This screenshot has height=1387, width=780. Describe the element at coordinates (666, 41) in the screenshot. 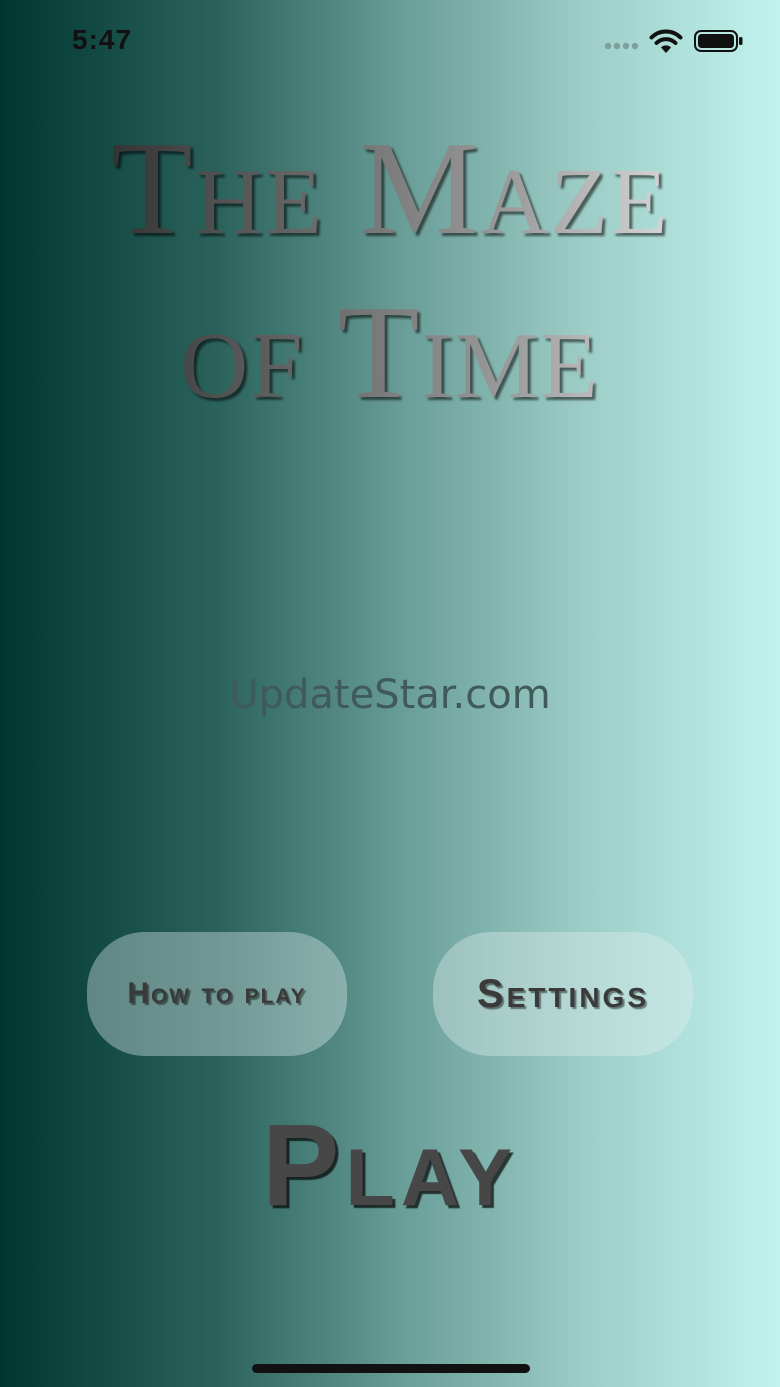

I see `wifi-icon` at that location.